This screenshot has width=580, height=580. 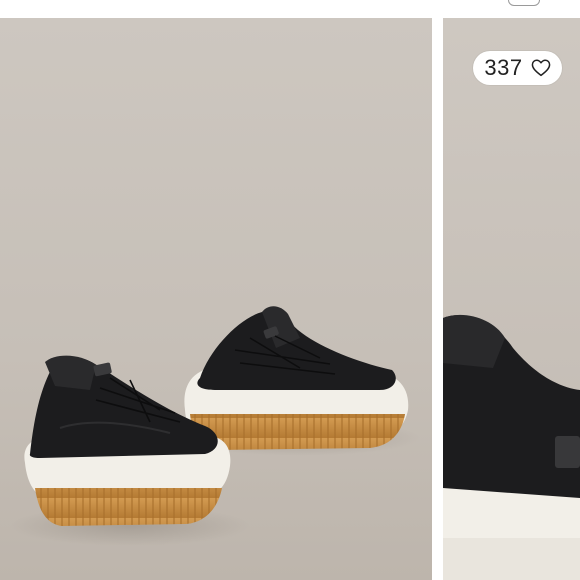 What do you see at coordinates (541, 68) in the screenshot?
I see `heart-outline-icon` at bounding box center [541, 68].